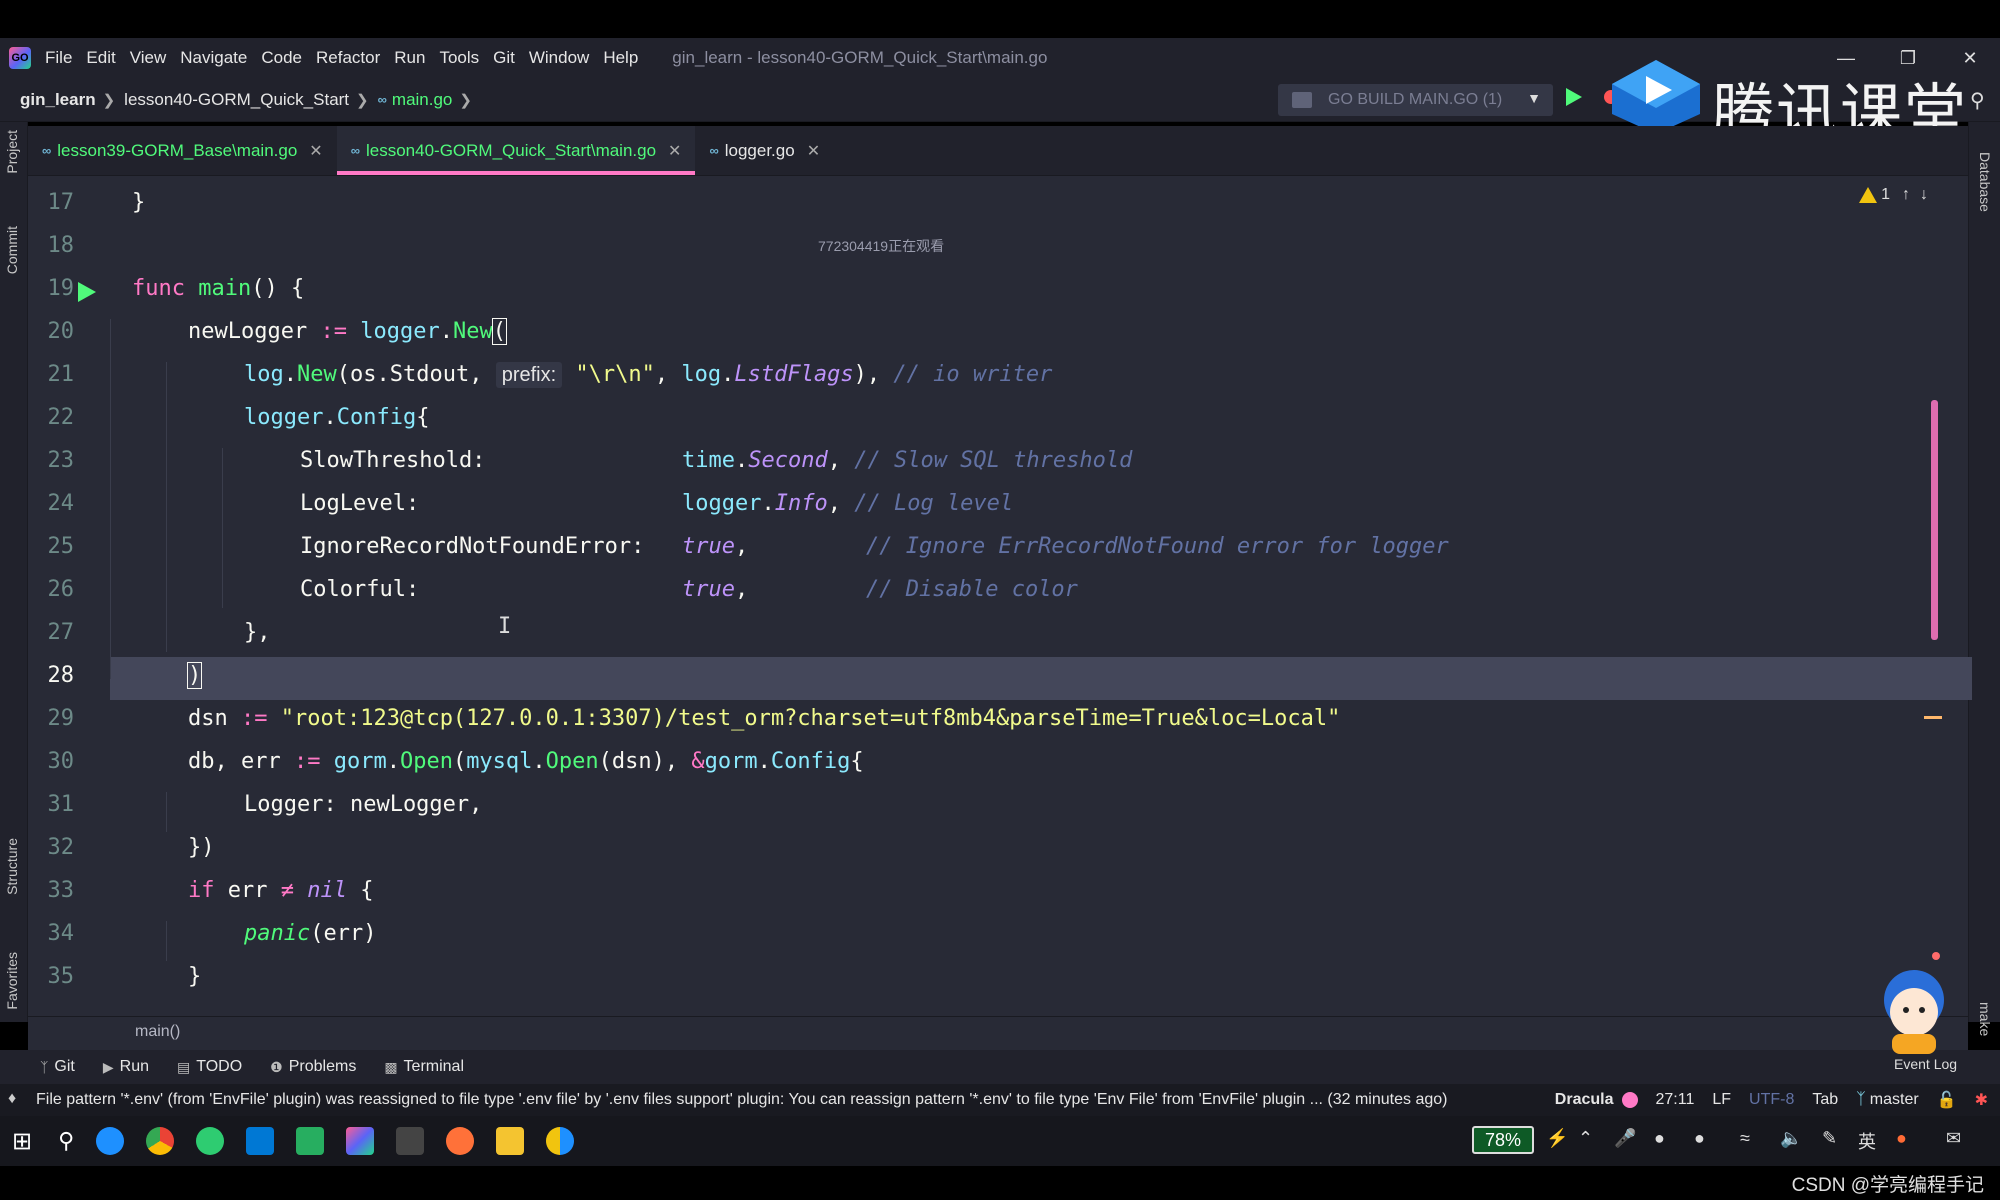 This screenshot has width=2000, height=1200. I want to click on tab-lesson40-main: ∞ lesson40-GORM_Quick_Start\main.go ✕, so click(516, 150).